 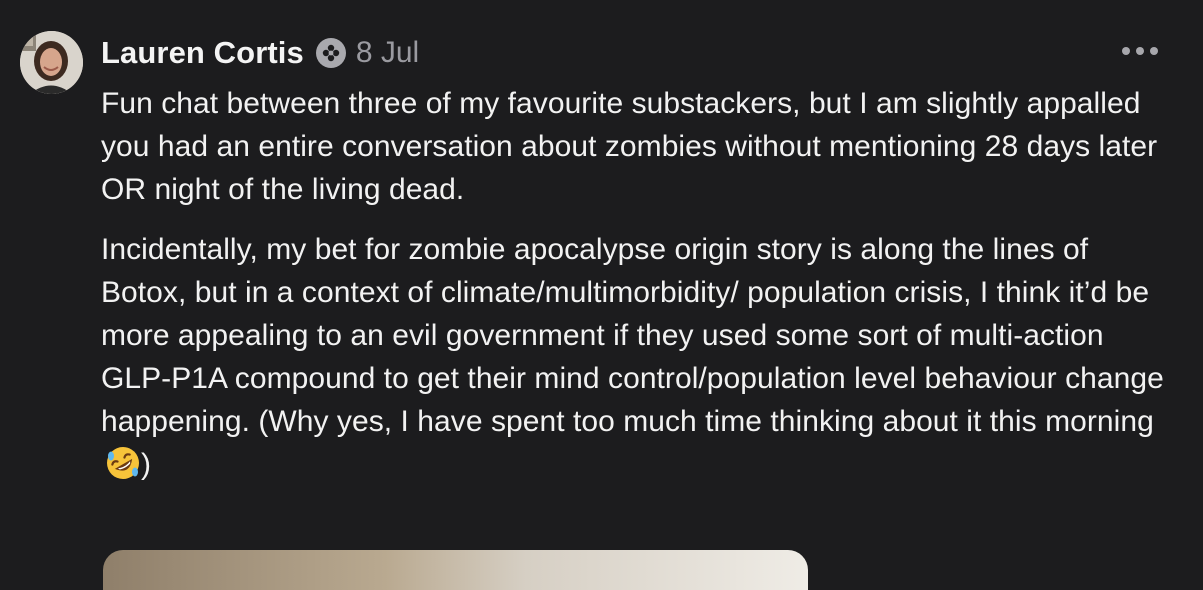 I want to click on attached-image-preview, so click(x=455, y=570).